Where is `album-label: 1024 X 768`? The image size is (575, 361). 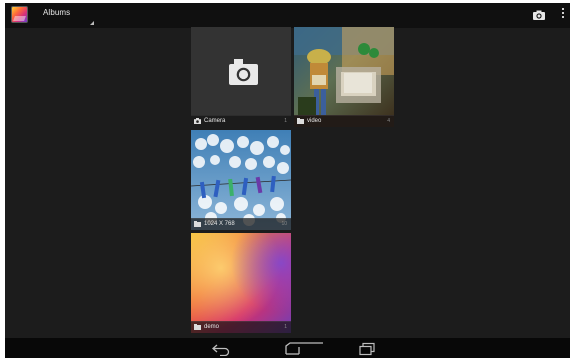
album-label: 1024 X 768 is located at coordinates (219, 224).